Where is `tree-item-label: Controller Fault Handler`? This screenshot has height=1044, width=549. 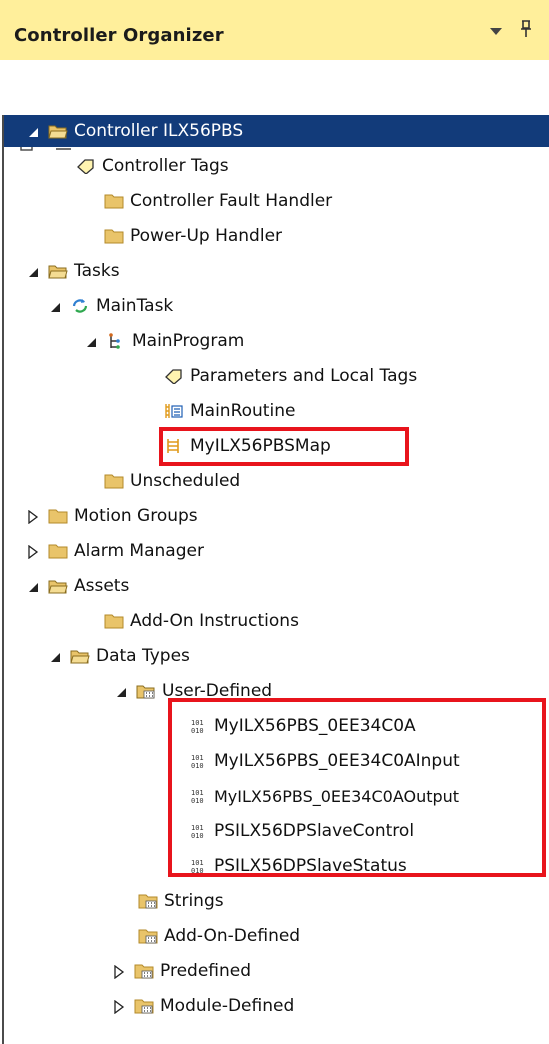 tree-item-label: Controller Fault Handler is located at coordinates (231, 201).